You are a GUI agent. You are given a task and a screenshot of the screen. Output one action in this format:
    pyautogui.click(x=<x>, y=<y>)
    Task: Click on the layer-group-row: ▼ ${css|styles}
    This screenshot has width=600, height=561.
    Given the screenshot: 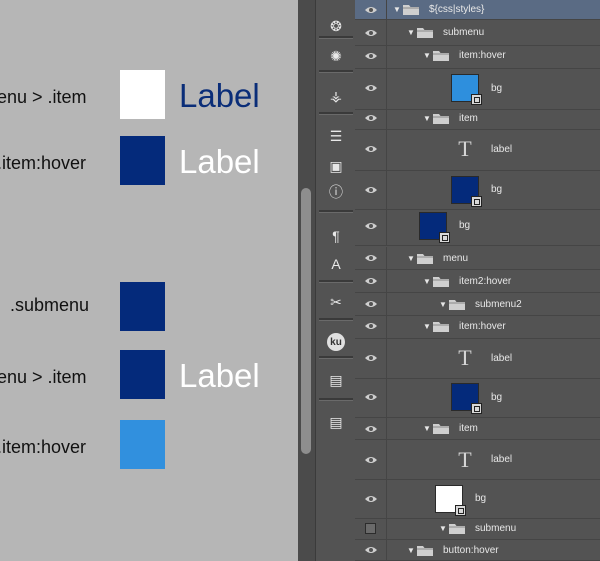 What is the action you would take?
    pyautogui.click(x=477, y=10)
    